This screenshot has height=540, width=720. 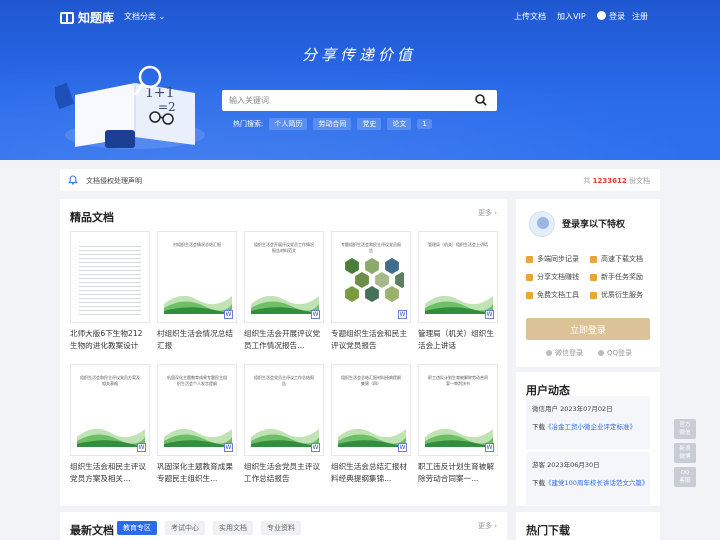 I want to click on activity-action: 下载《建党100周年校长讲话范文六篇》, so click(x=590, y=482).